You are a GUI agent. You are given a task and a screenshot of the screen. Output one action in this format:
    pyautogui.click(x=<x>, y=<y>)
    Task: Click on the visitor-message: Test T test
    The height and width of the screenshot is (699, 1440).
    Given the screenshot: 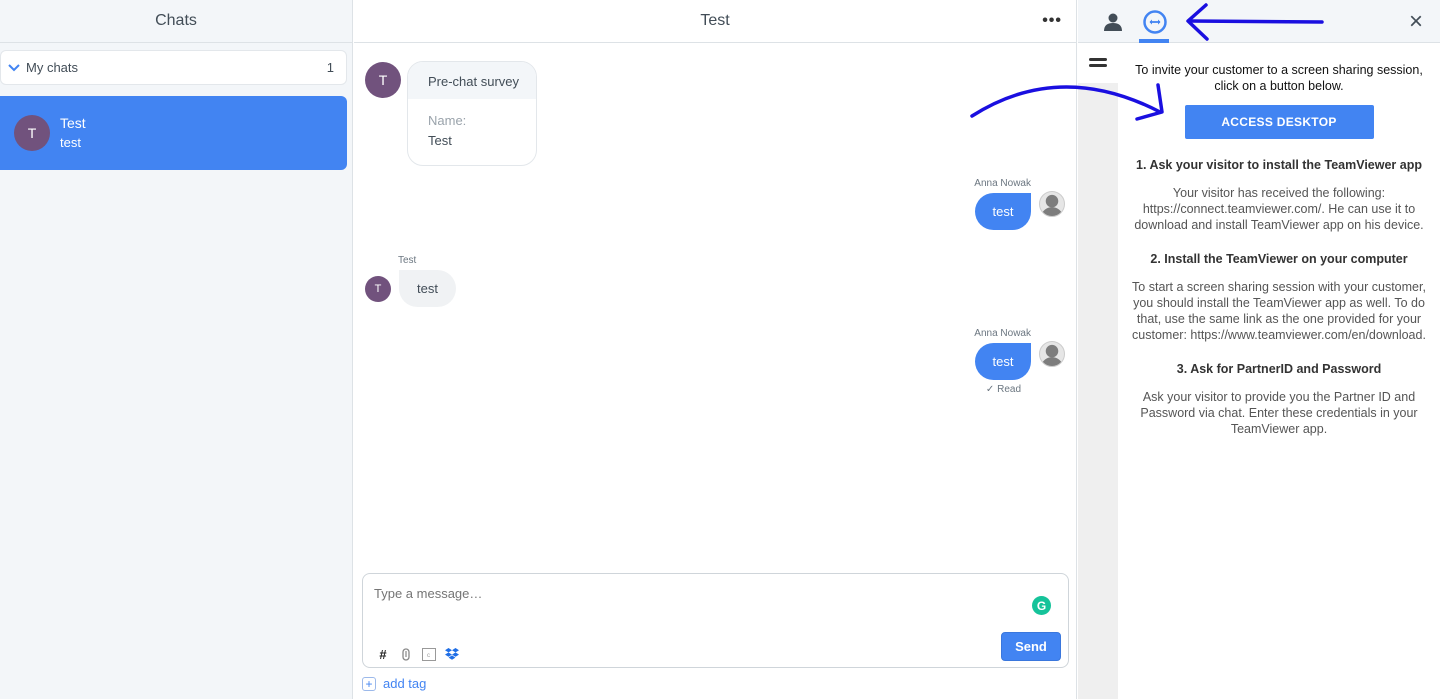 What is the action you would take?
    pyautogui.click(x=410, y=281)
    